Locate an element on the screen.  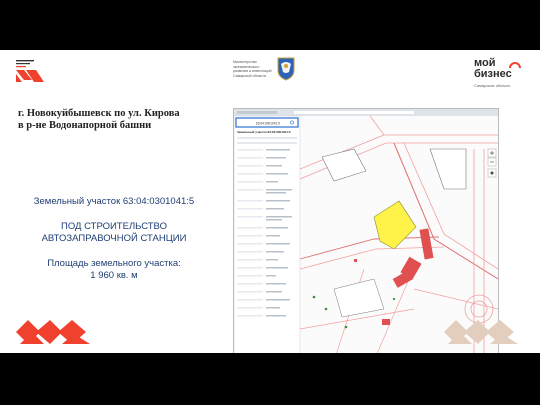
brand-subtitle: Самарская область is located at coordinates (492, 85).